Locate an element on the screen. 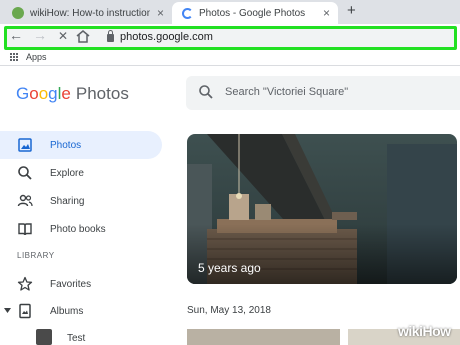  sidebar-item-photos: Photos is located at coordinates (81, 145).